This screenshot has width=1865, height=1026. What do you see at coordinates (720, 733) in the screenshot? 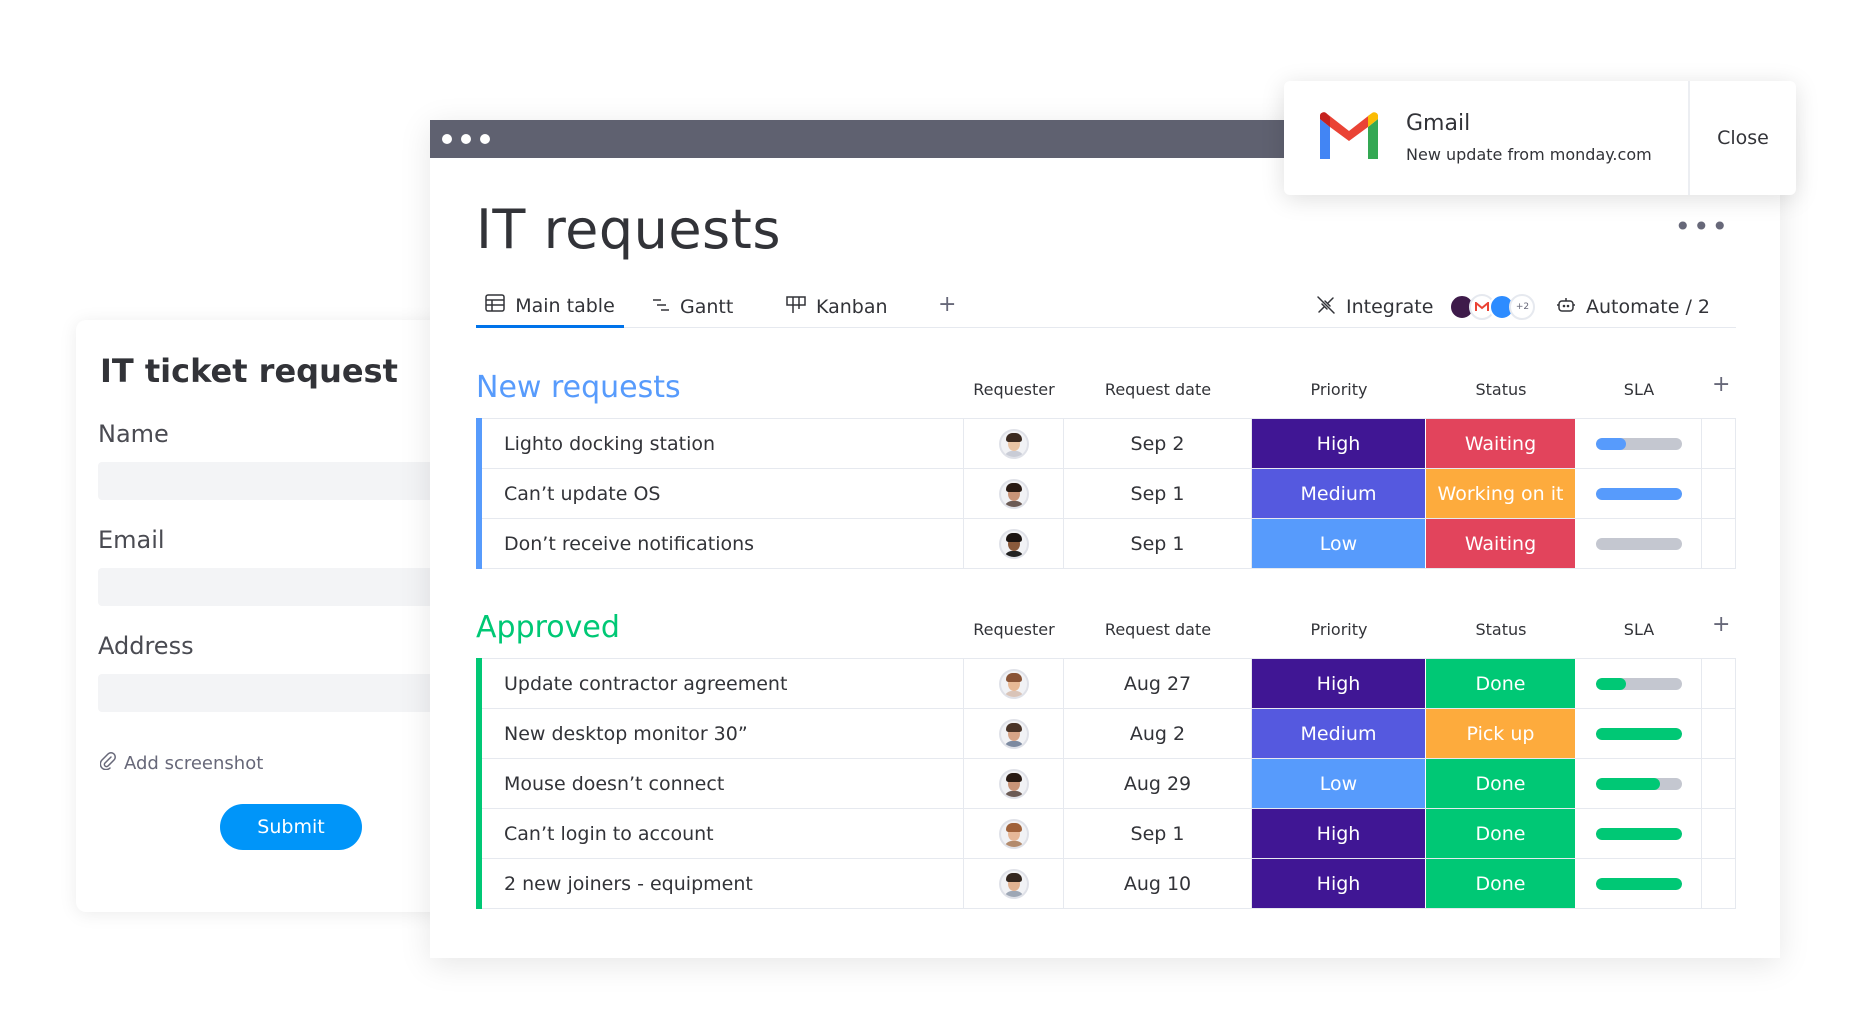
I see `item-name-cell: New desktop monitor 30”` at bounding box center [720, 733].